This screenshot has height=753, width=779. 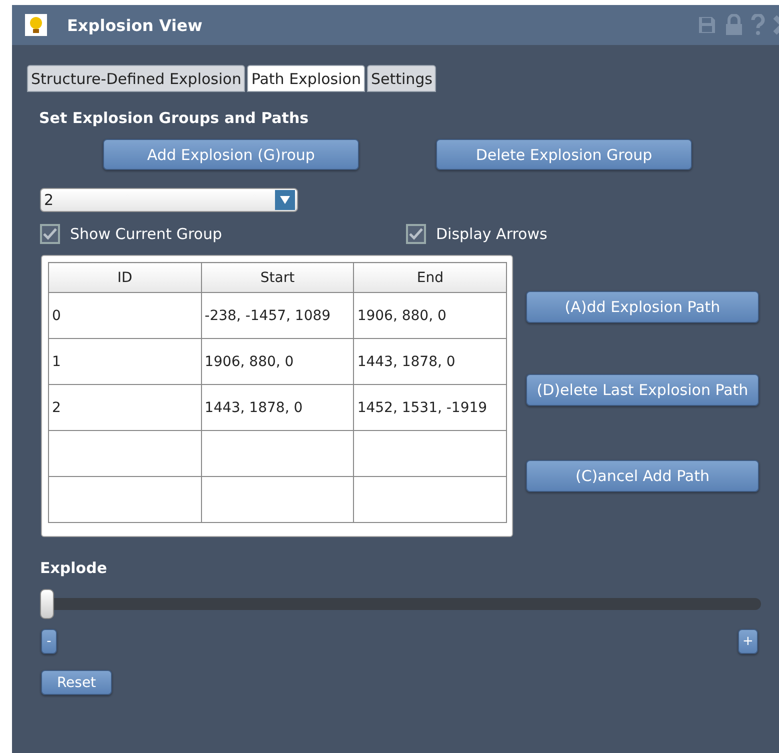 I want to click on tab: Structure-Defined Explosion, so click(x=136, y=78).